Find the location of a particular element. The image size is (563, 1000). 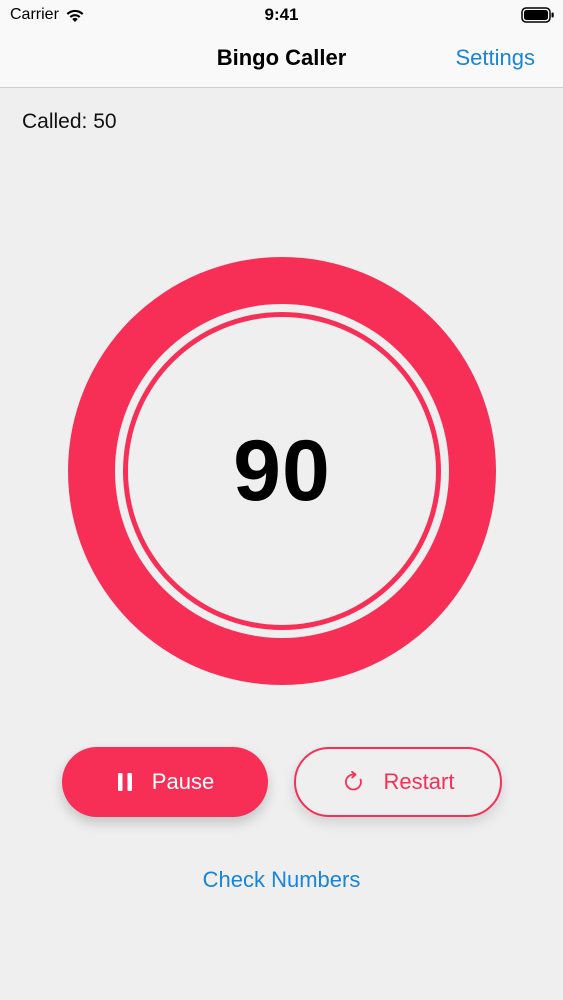

settings-button: Settings is located at coordinates (496, 58).